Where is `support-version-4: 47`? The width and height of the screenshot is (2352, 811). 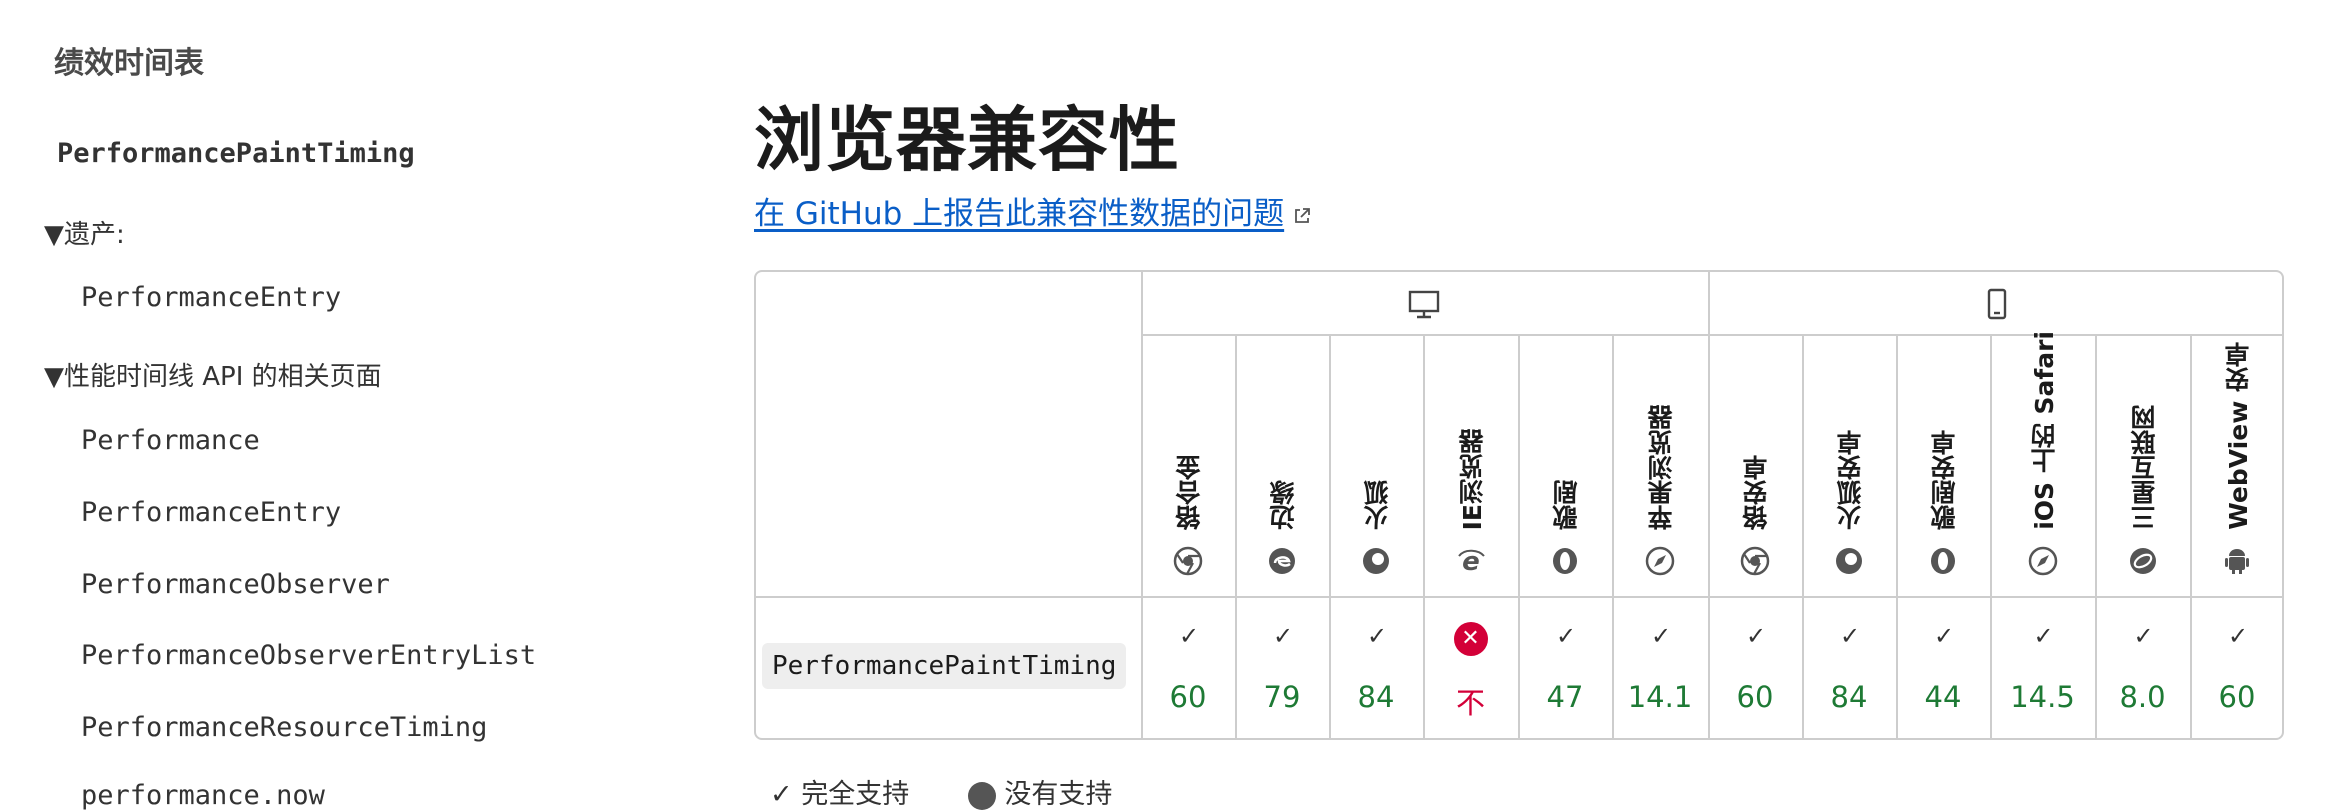
support-version-4: 47 is located at coordinates (1565, 697).